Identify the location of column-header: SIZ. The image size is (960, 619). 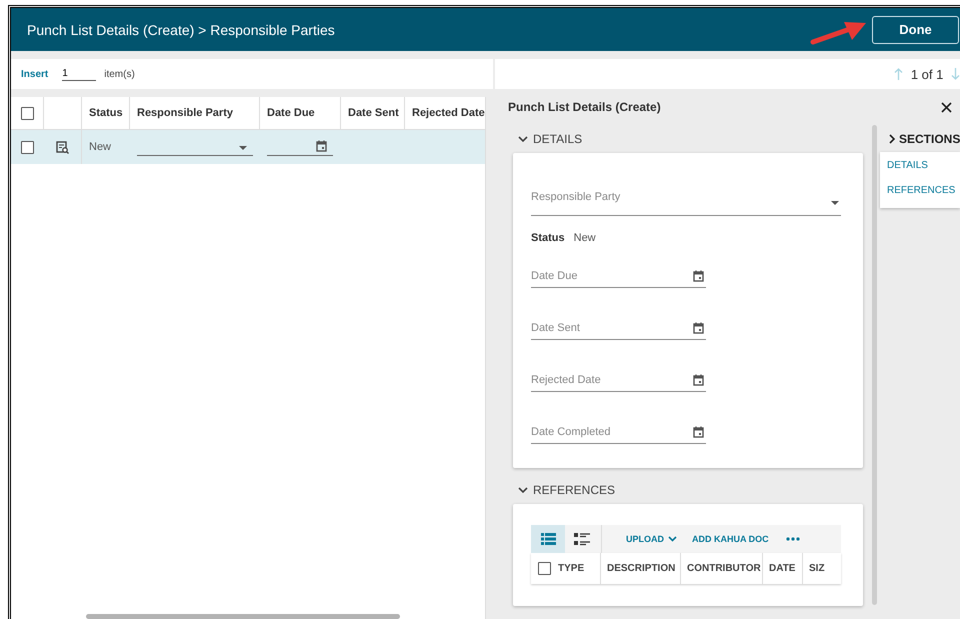
(819, 568).